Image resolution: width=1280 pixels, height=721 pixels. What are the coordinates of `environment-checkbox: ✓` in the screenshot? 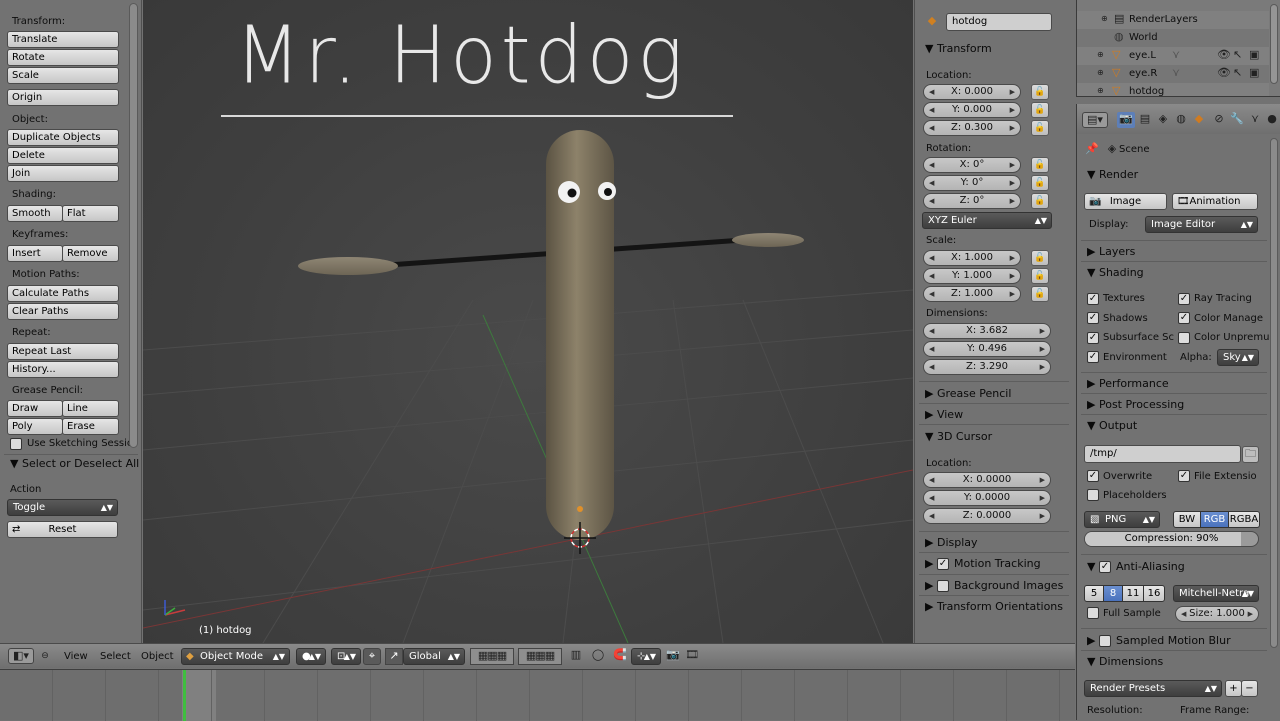 It's located at (1093, 357).